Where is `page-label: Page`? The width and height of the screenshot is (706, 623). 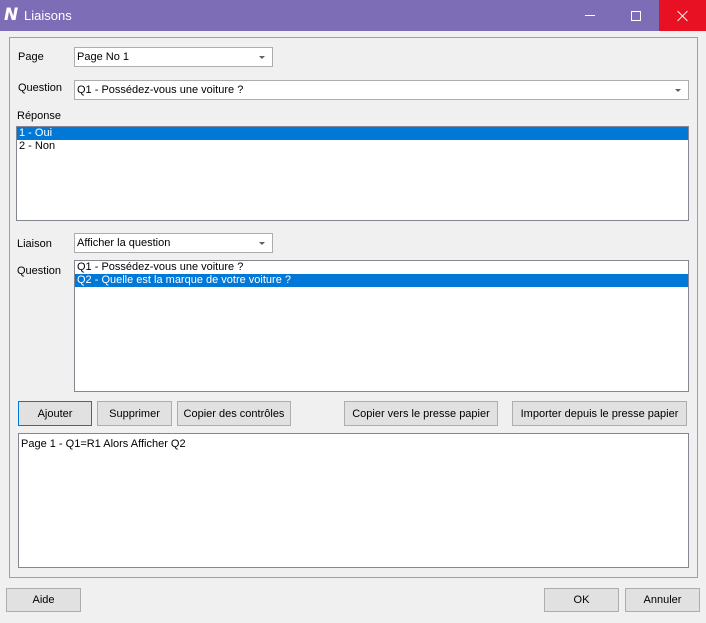 page-label: Page is located at coordinates (31, 57).